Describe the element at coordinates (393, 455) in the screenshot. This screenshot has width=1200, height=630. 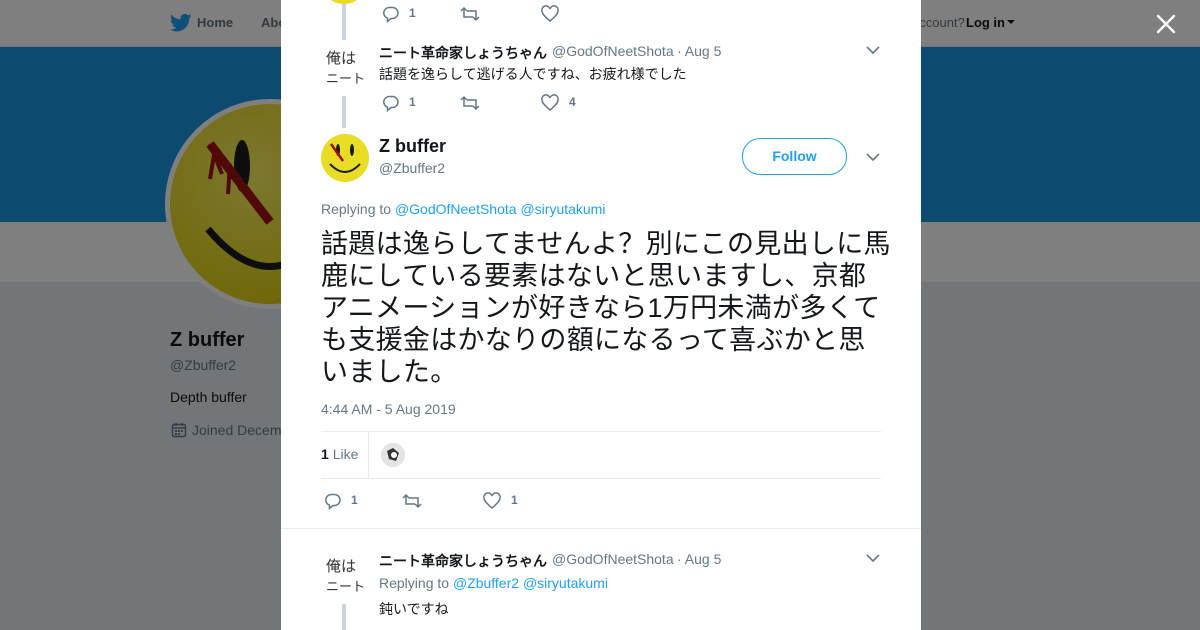
I see `liker-avatar` at that location.